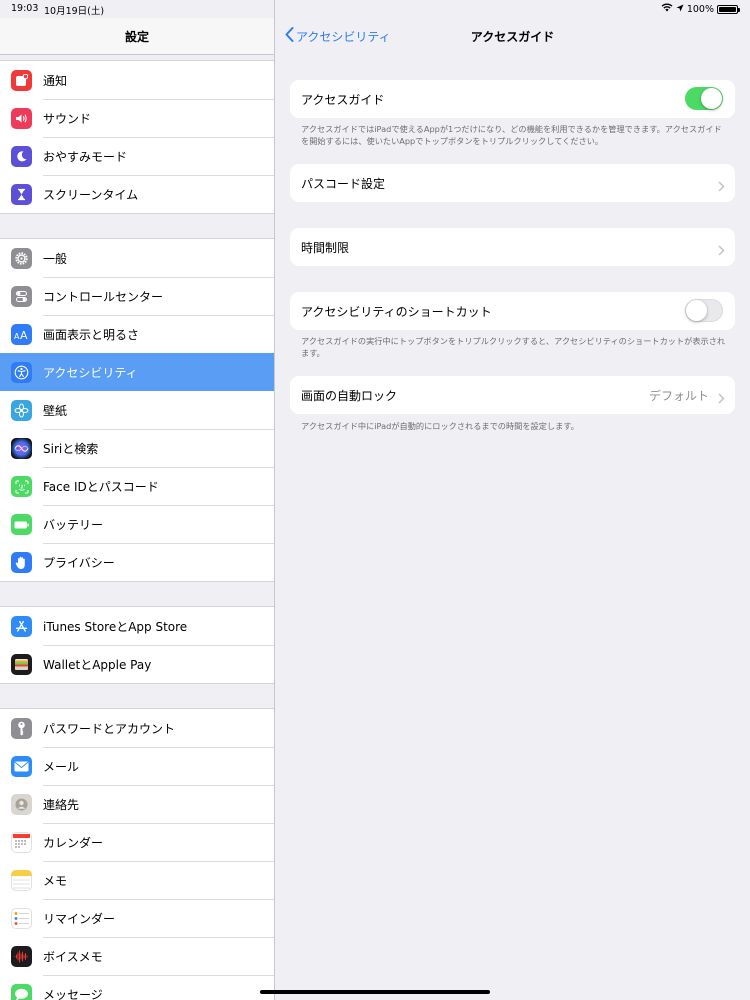  I want to click on hand-icon, so click(21, 562).